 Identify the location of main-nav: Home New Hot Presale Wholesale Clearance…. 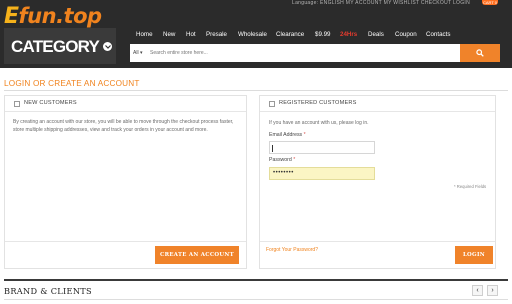
(321, 34).